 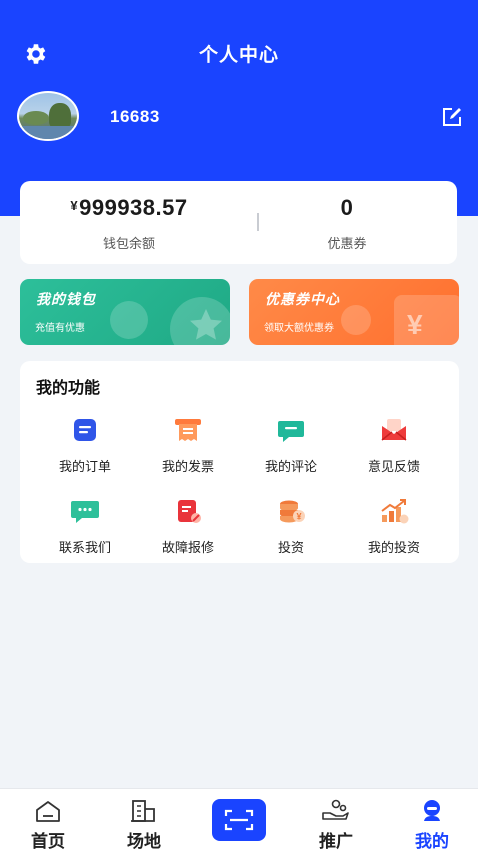 What do you see at coordinates (189, 511) in the screenshot?
I see `repair-icon` at bounding box center [189, 511].